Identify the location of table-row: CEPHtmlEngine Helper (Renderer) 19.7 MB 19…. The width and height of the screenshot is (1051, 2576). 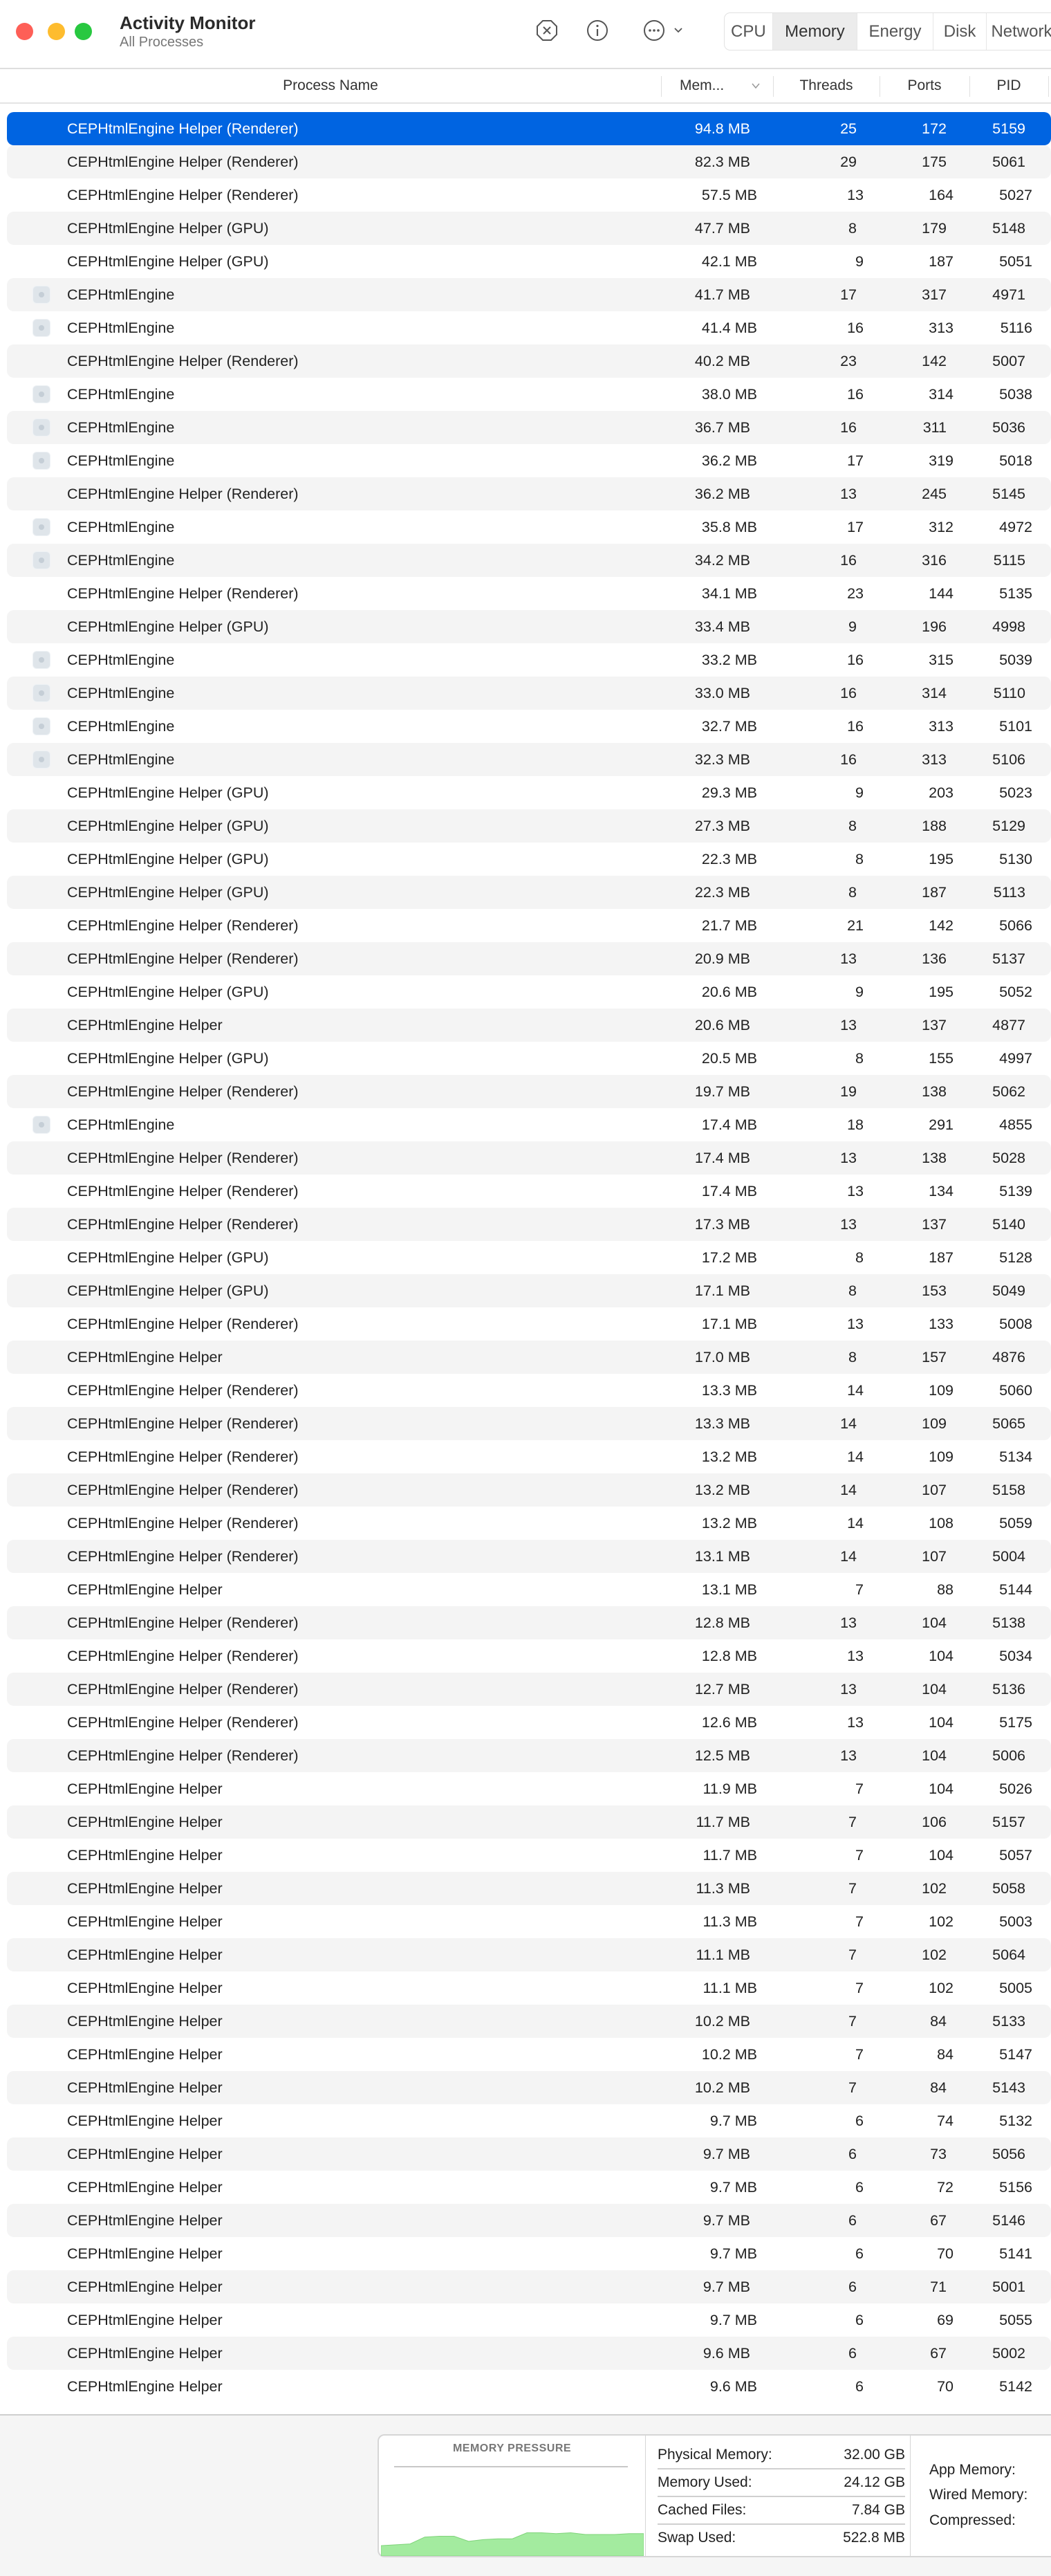
(529, 1091).